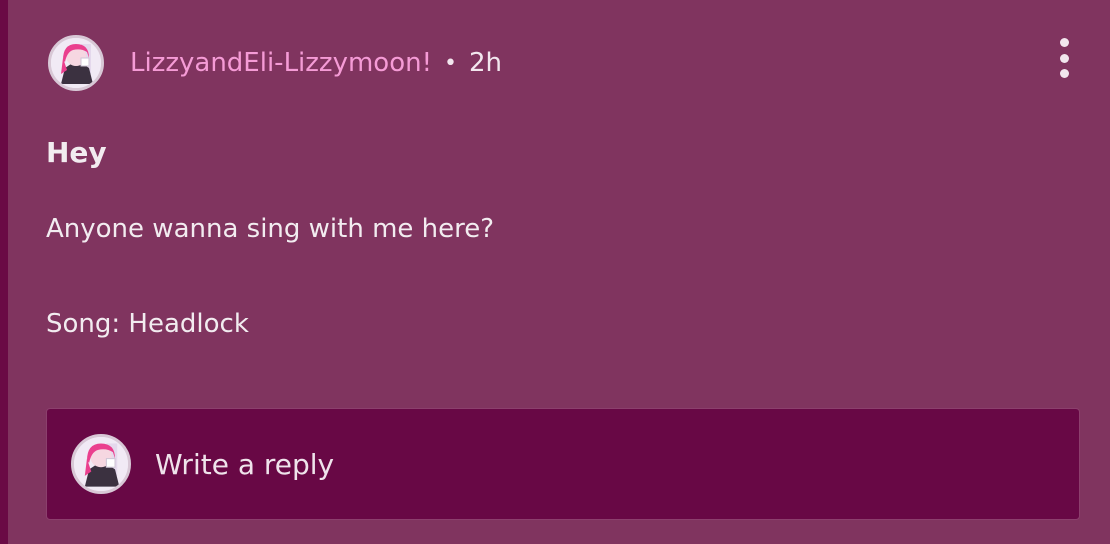 Image resolution: width=1110 pixels, height=544 pixels. Describe the element at coordinates (101, 464) in the screenshot. I see `user-avatar` at that location.